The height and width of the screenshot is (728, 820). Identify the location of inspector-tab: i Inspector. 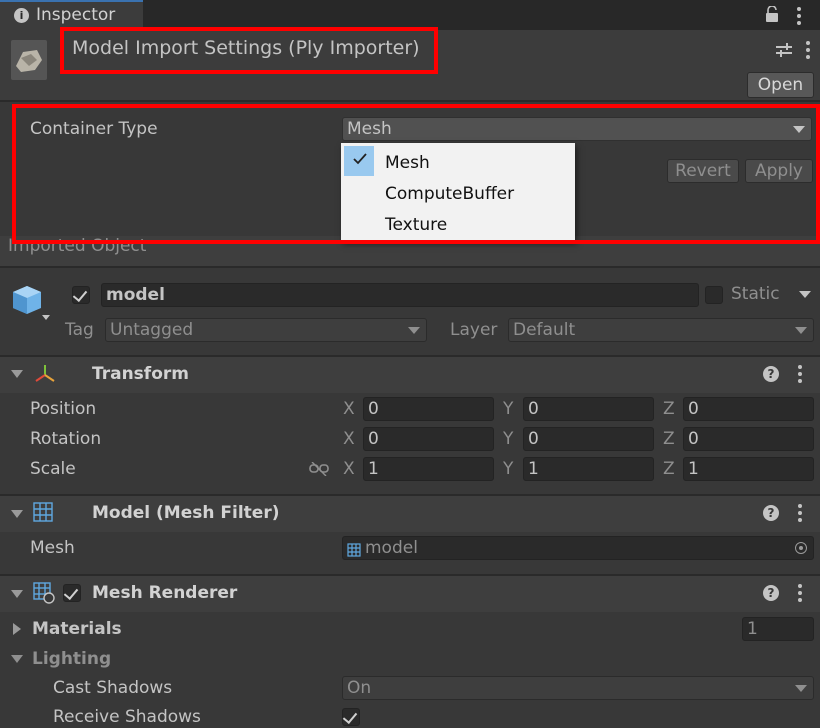
(71, 15).